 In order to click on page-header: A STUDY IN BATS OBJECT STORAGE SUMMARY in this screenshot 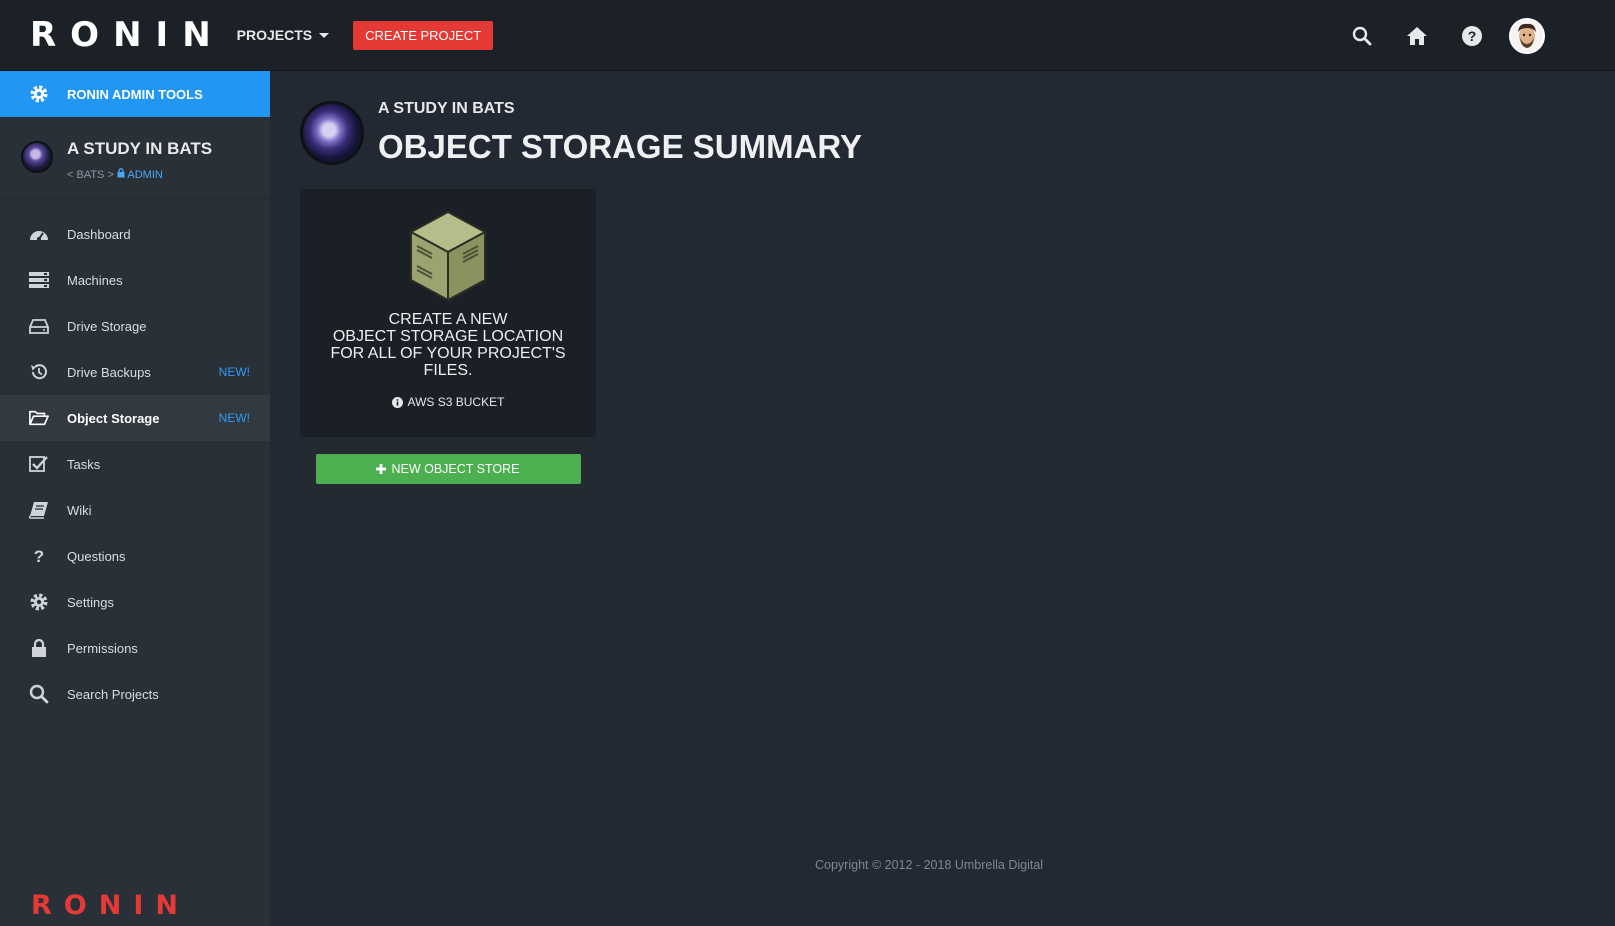, I will do `click(581, 133)`.